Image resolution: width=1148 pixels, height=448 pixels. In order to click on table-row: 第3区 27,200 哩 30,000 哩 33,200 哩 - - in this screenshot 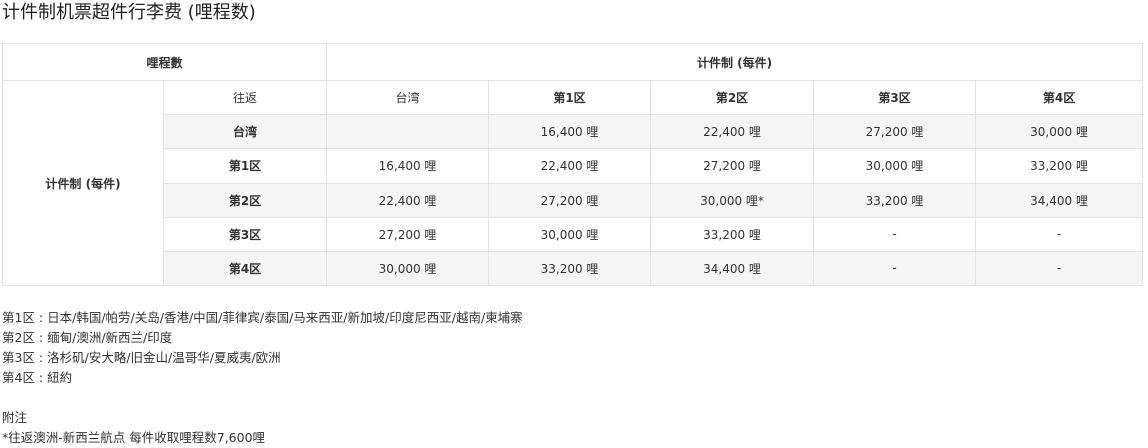, I will do `click(573, 234)`.